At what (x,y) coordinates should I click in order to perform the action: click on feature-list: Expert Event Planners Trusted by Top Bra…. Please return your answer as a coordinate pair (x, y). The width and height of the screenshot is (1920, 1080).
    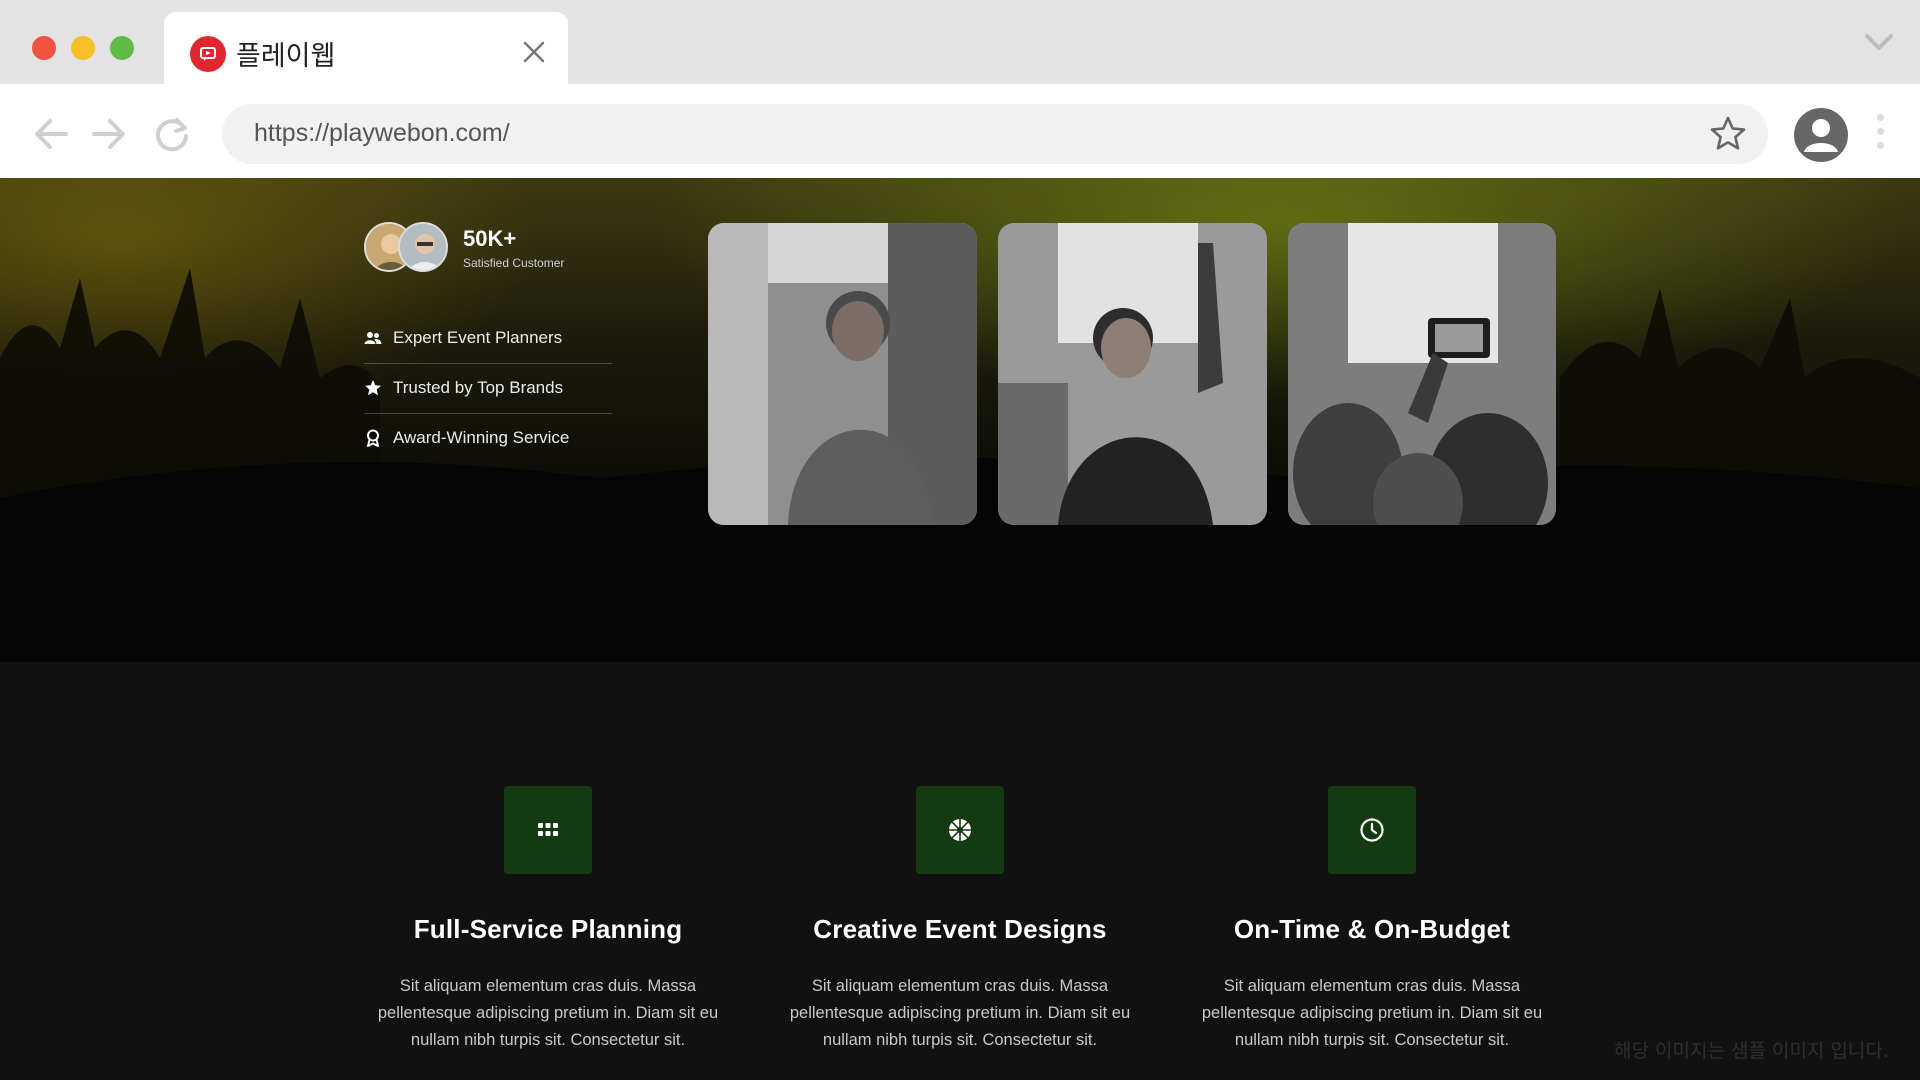
    Looking at the image, I should click on (488, 389).